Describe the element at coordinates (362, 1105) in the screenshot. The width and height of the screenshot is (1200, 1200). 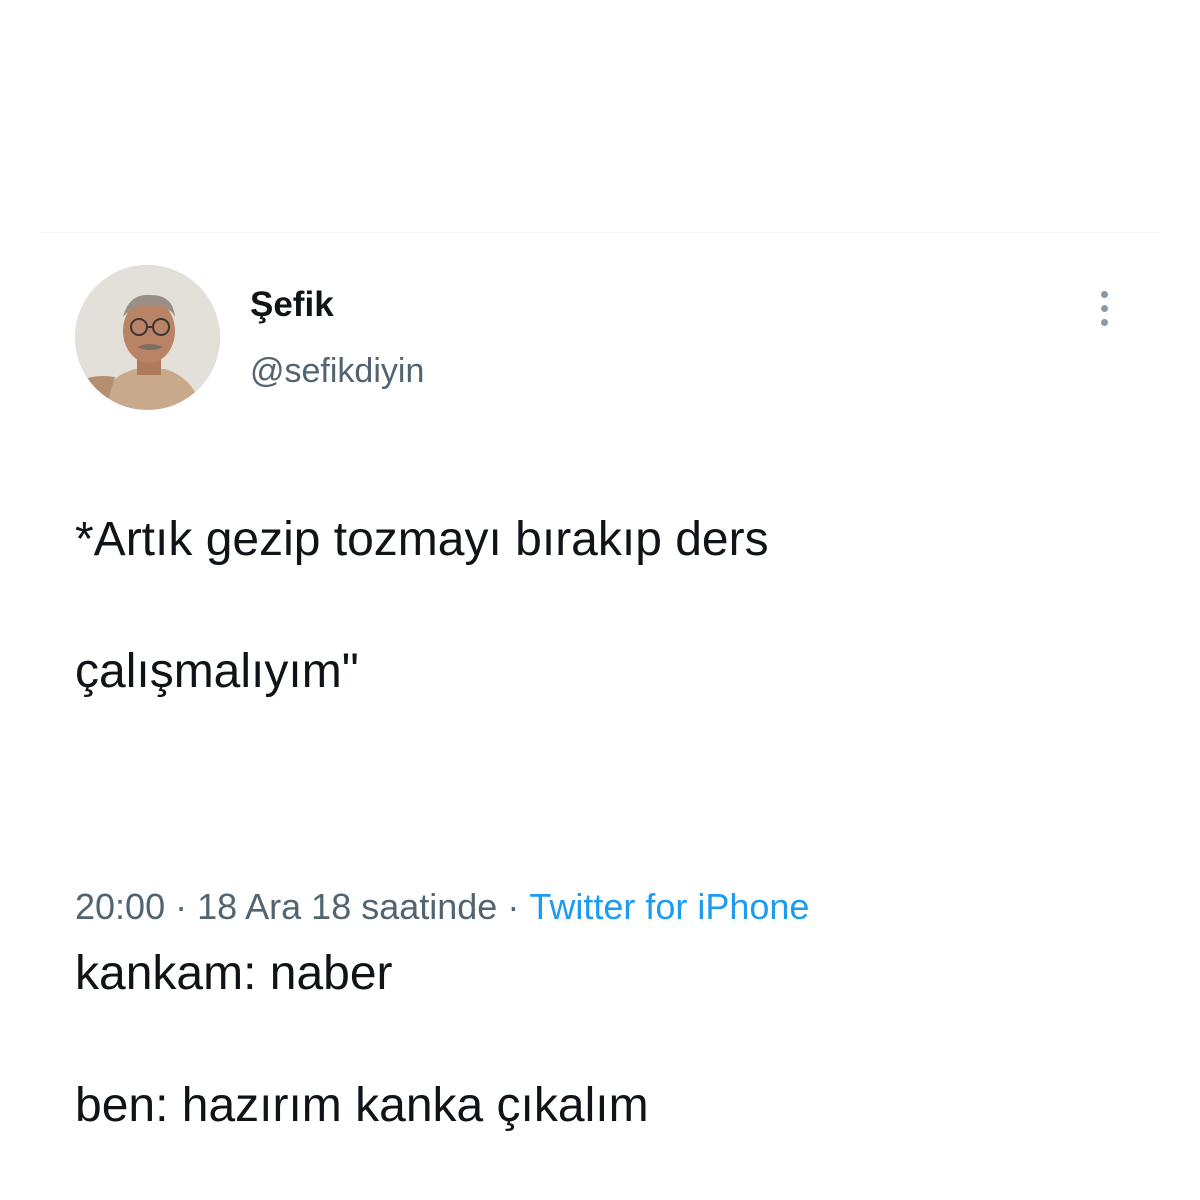
I see `tweet-text-line: ben: hazırım kanka çıkalım` at that location.